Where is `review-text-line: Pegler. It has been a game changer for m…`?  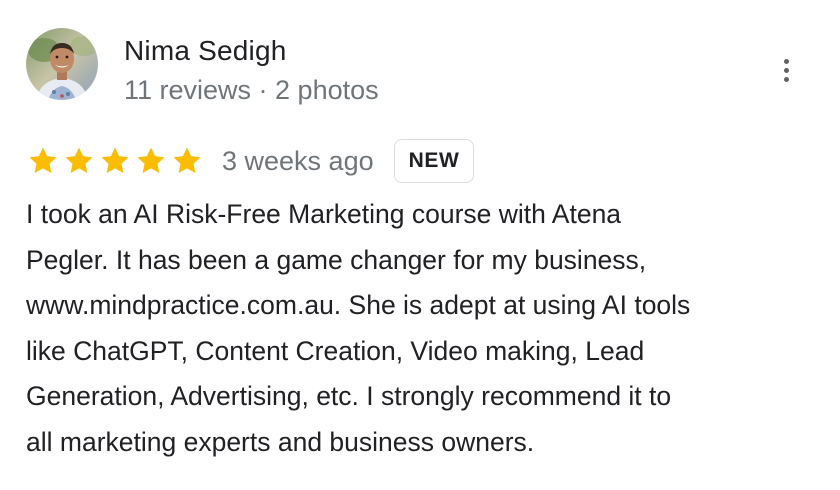
review-text-line: Pegler. It has been a game changer for m… is located at coordinates (336, 259).